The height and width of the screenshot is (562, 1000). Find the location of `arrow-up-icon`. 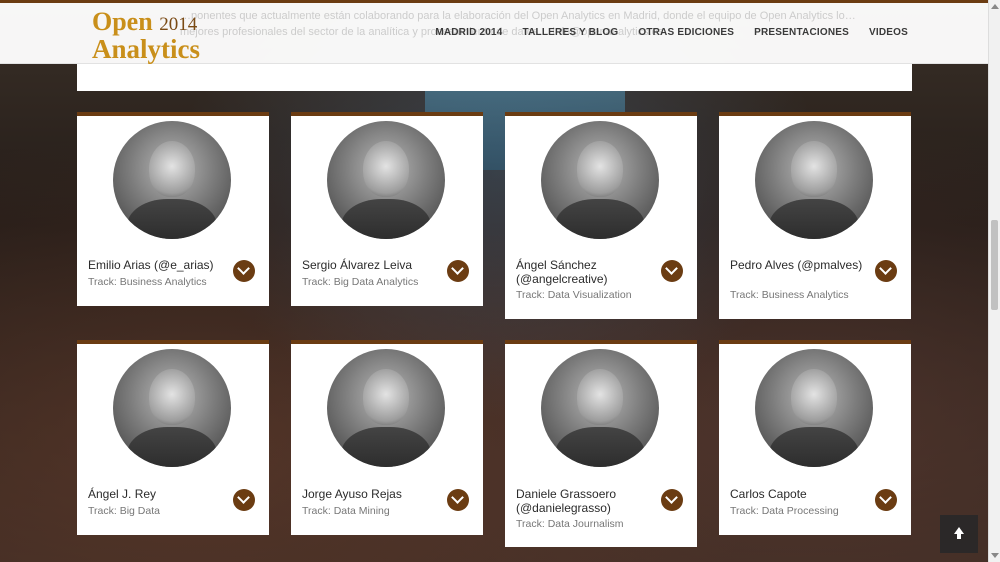

arrow-up-icon is located at coordinates (959, 534).